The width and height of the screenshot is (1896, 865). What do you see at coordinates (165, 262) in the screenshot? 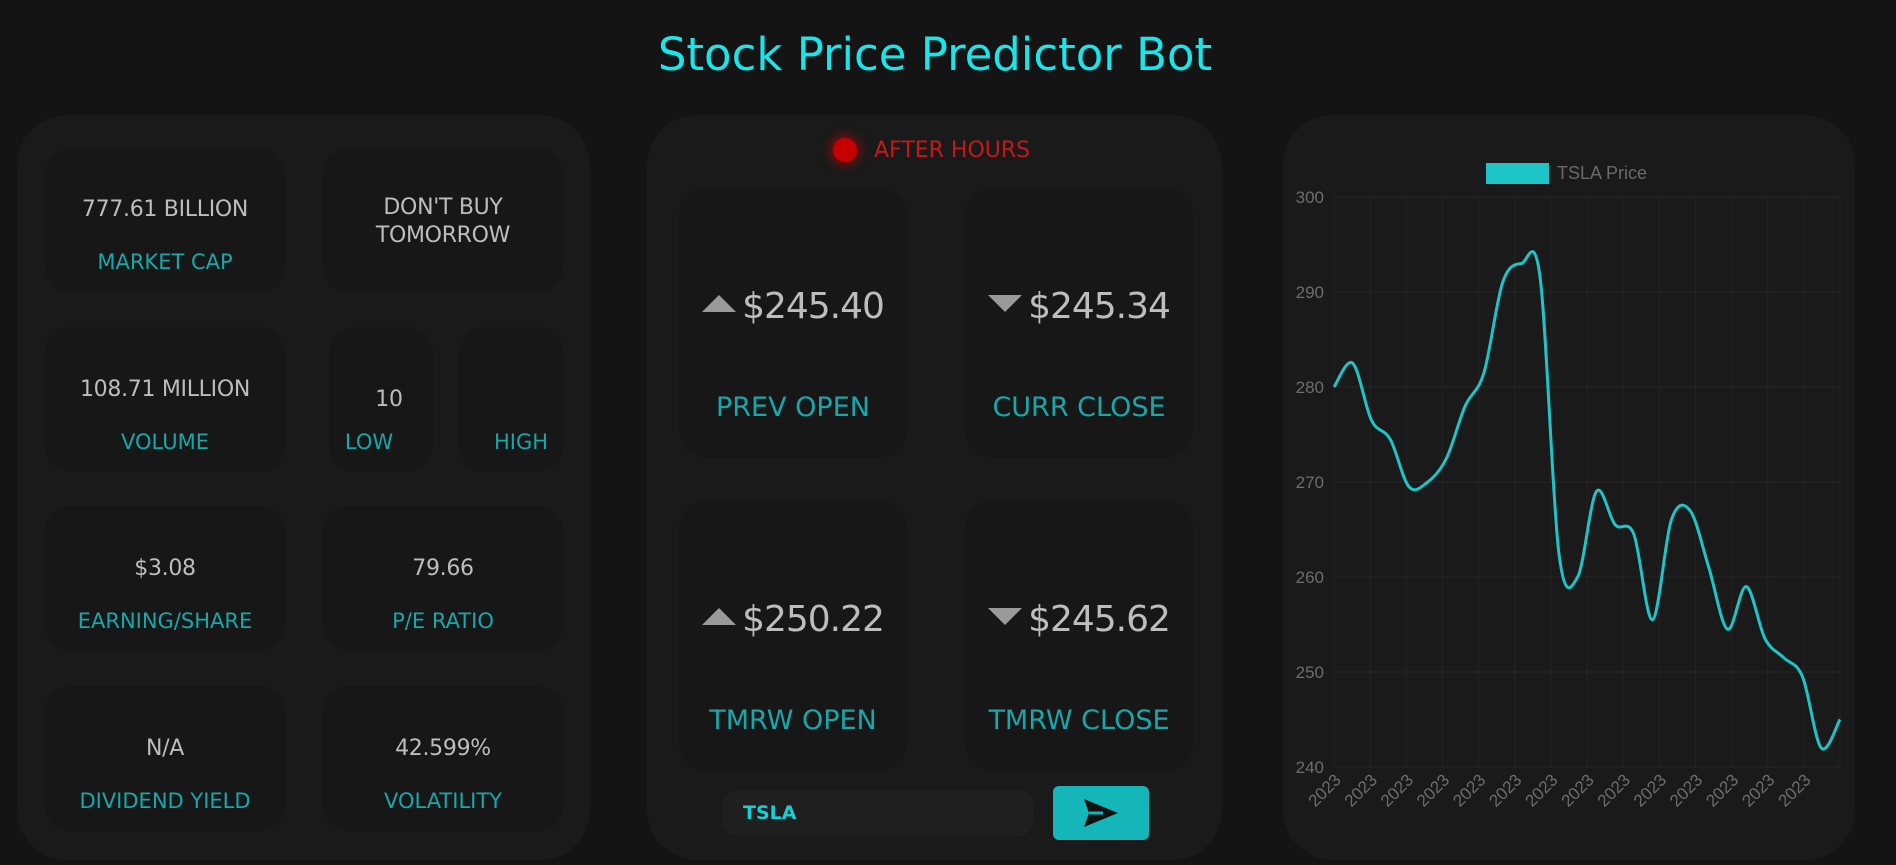
I see `market-cap-label: MARKET CAP` at bounding box center [165, 262].